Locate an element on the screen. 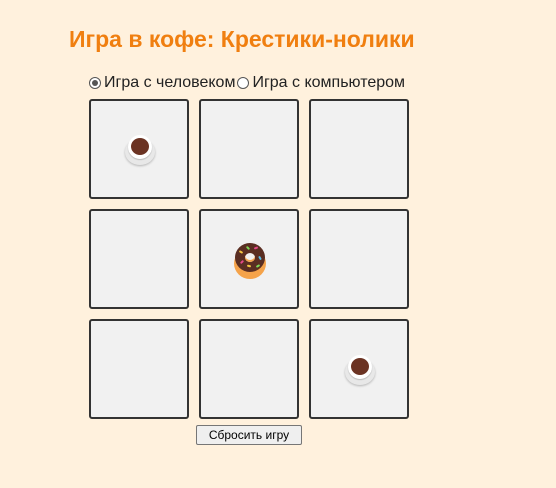  mode-computer-label: Игра с компьютером is located at coordinates (329, 82).